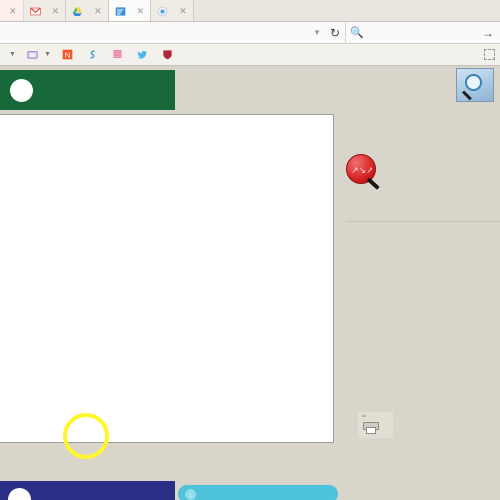  I want to click on document-magnifier-icon, so click(475, 85).